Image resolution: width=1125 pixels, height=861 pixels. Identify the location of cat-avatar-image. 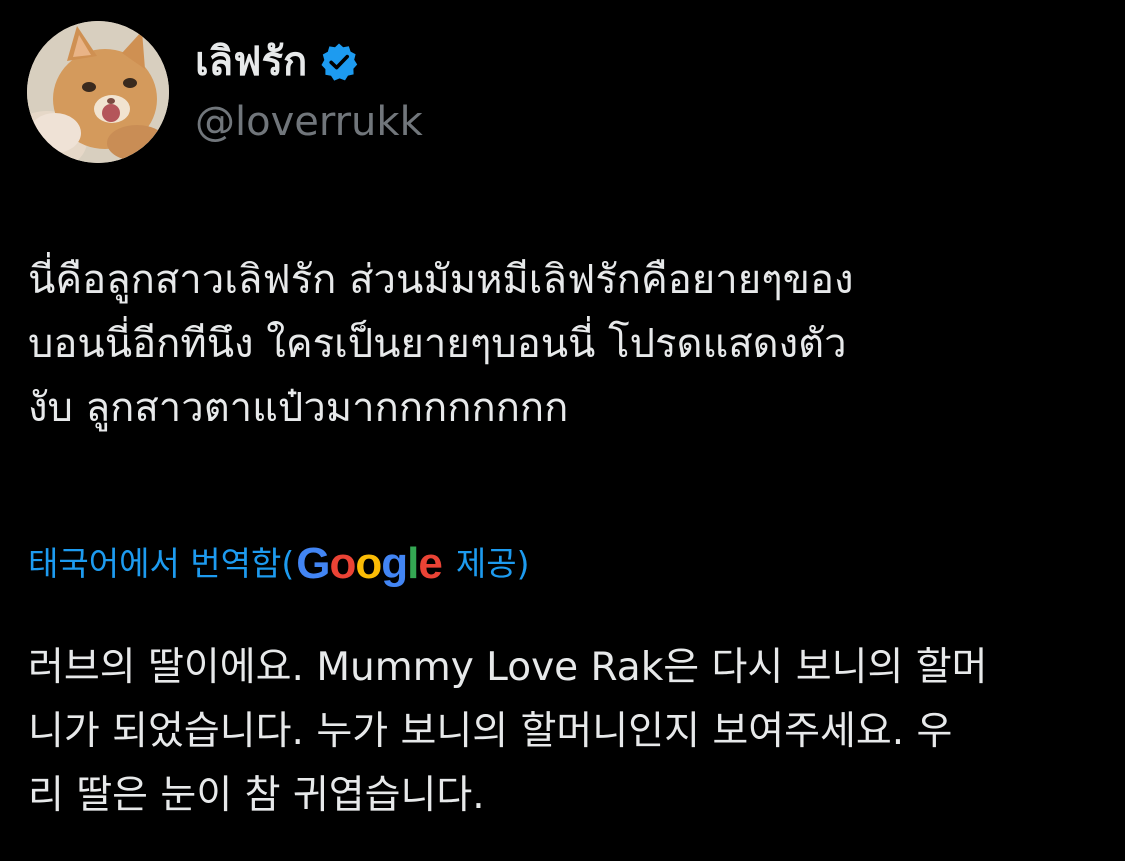
(98, 92).